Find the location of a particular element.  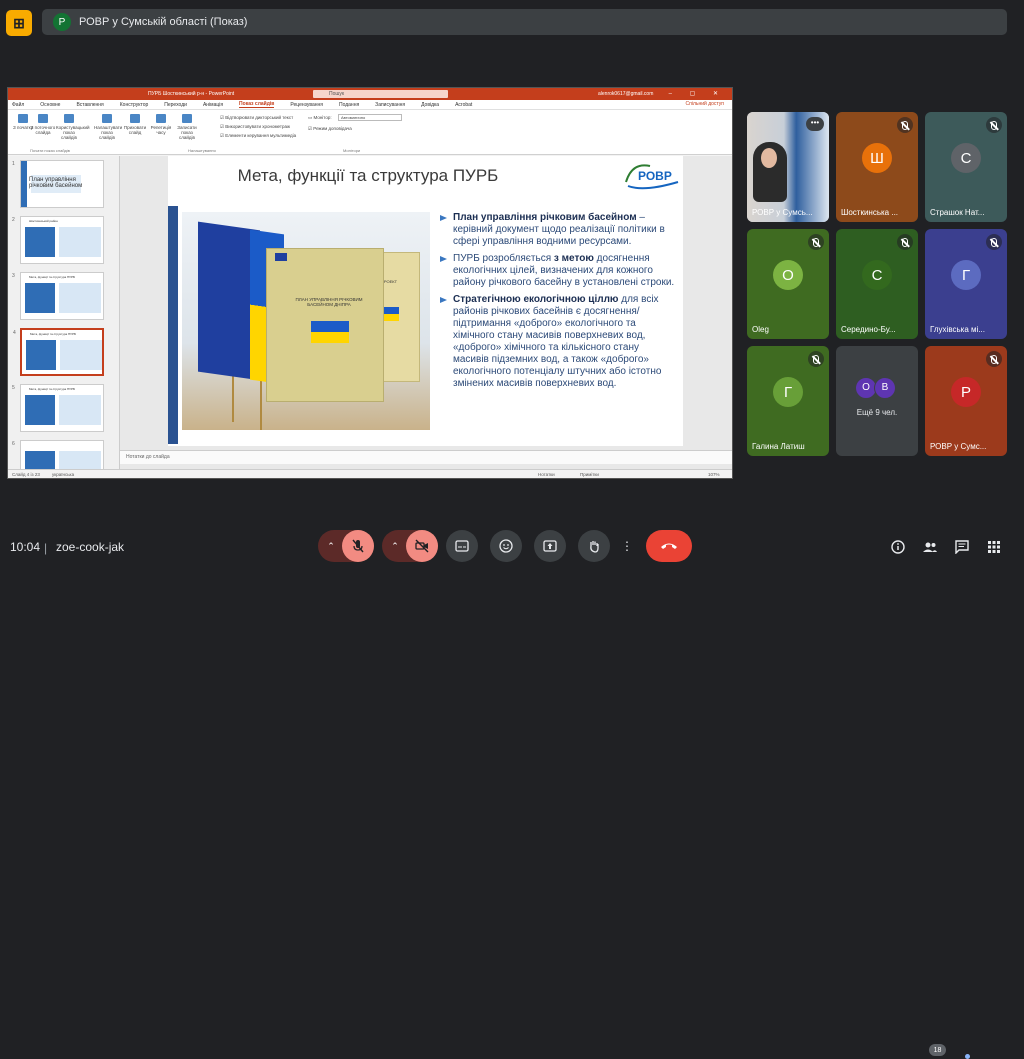

more-vert-icon: ⋮ is located at coordinates (627, 546).